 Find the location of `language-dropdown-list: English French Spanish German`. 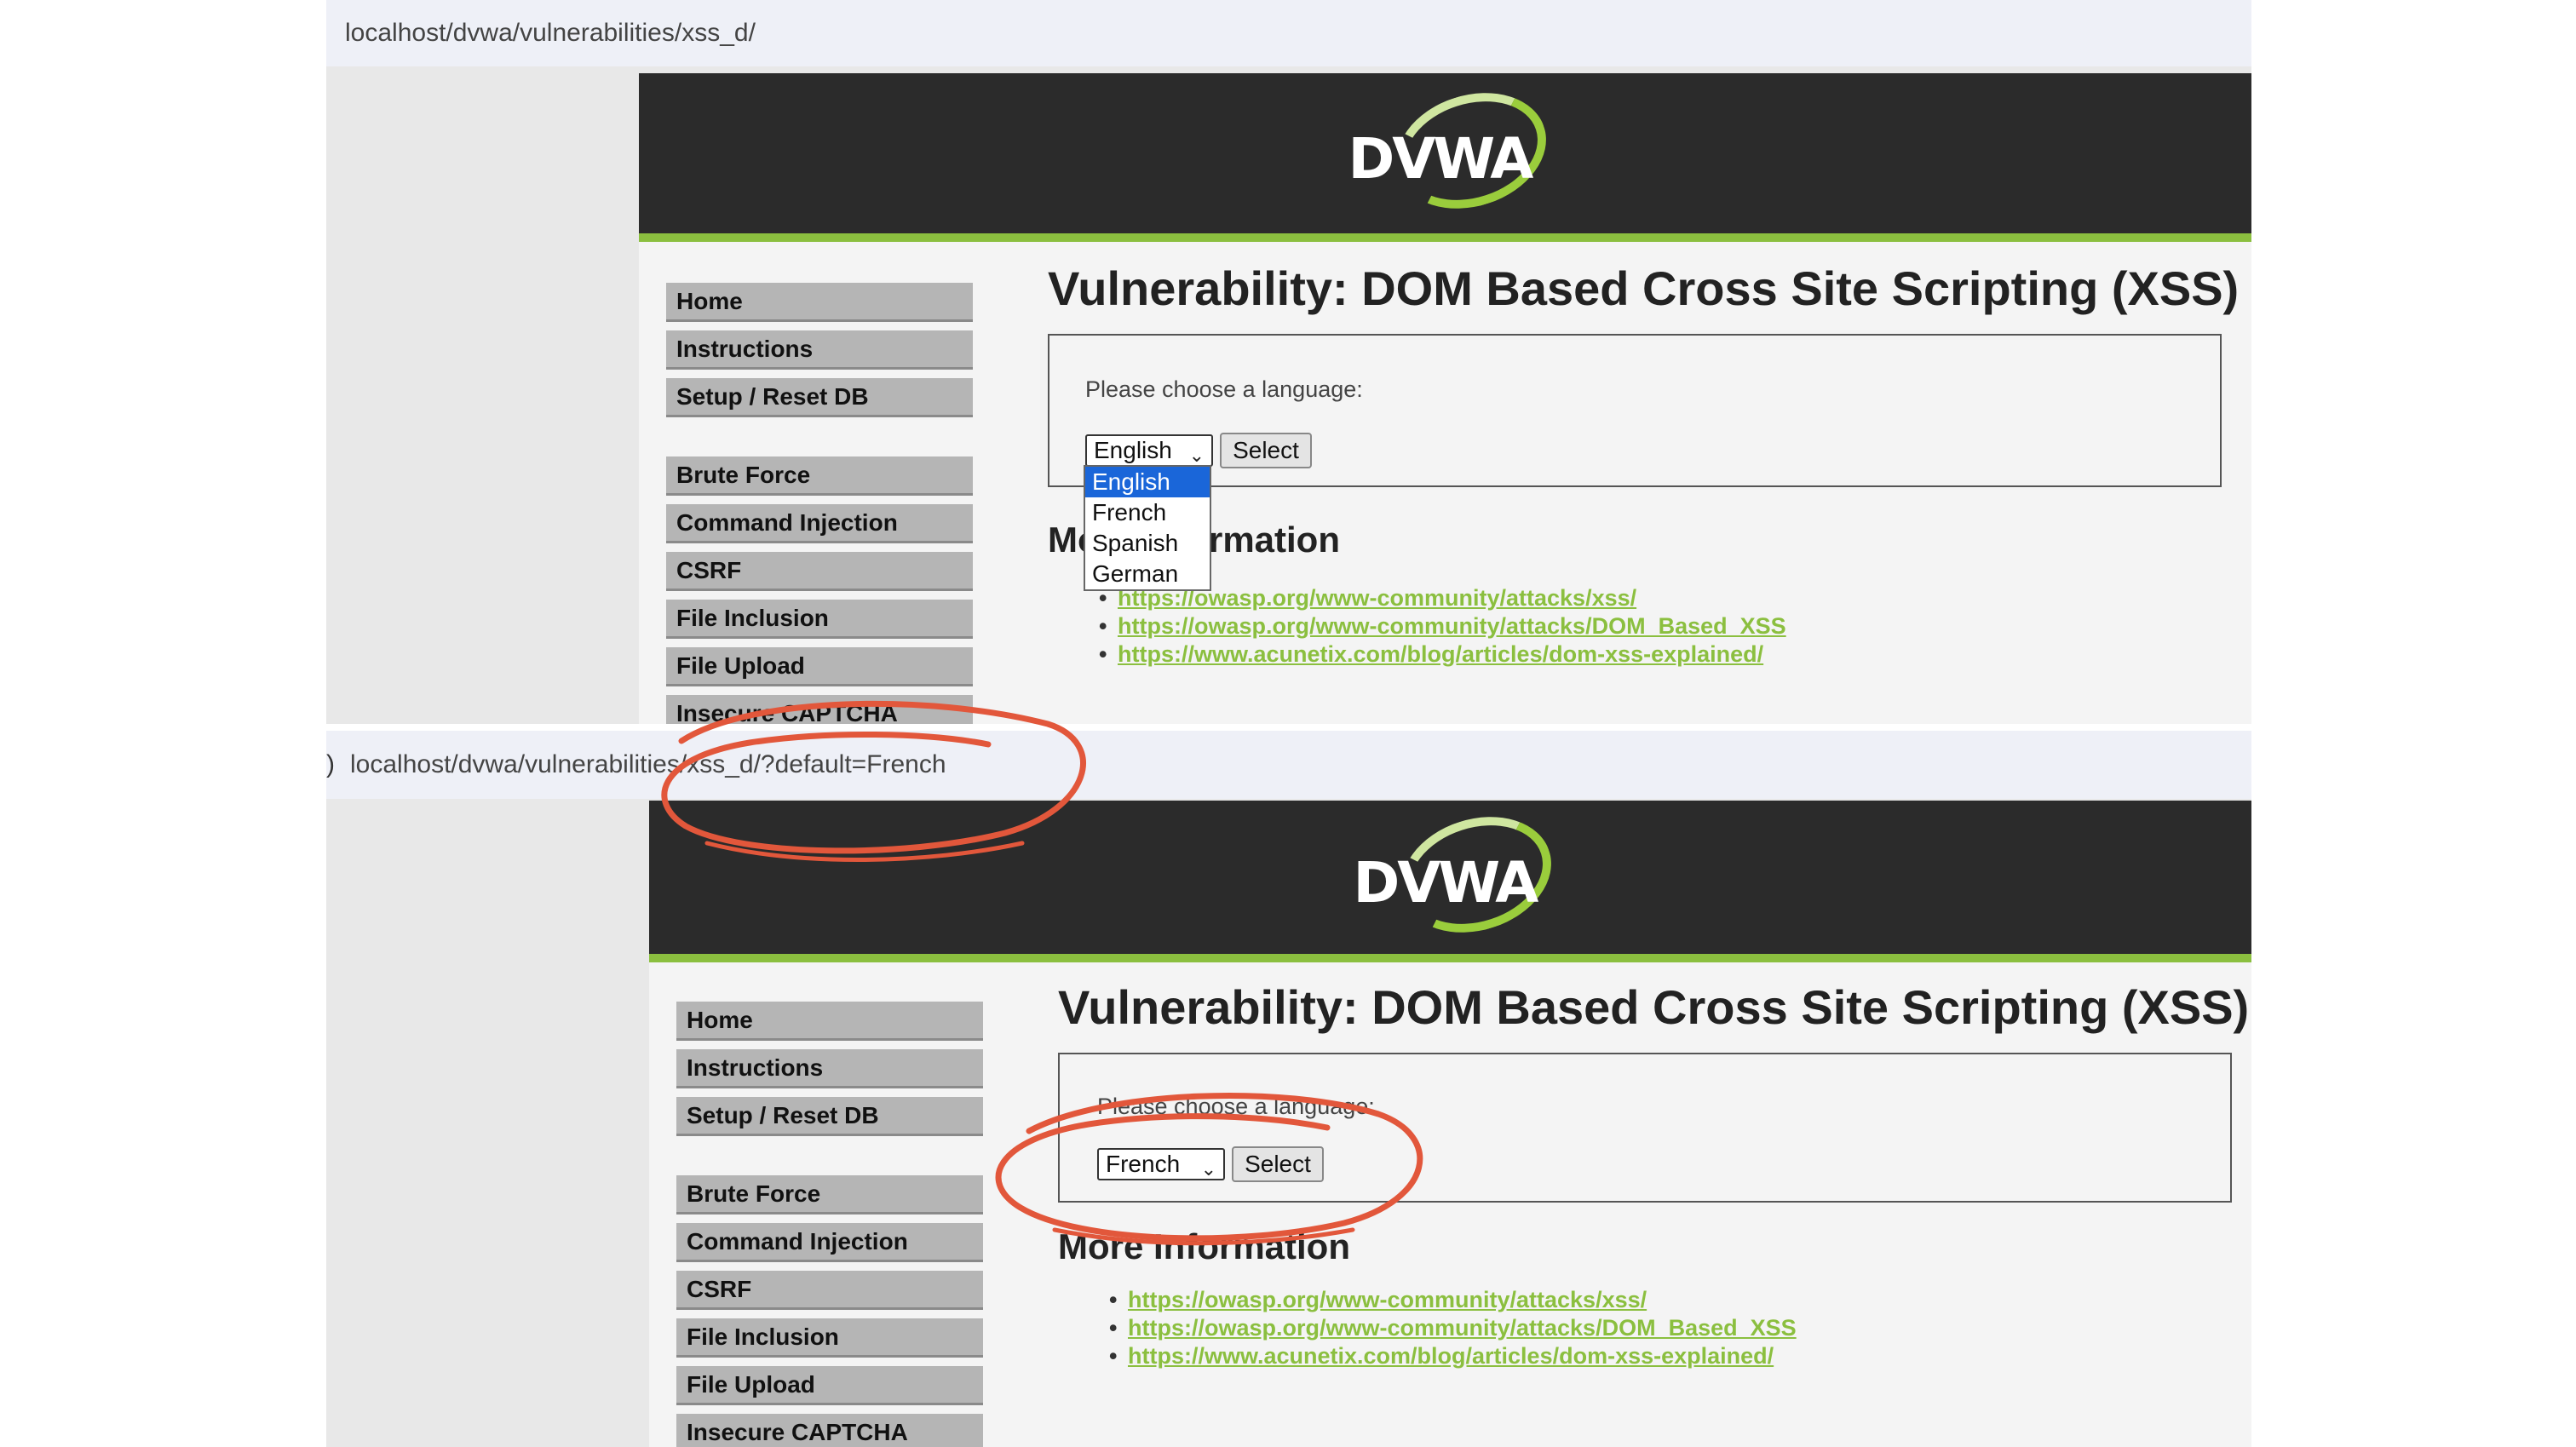

language-dropdown-list: English French Spanish German is located at coordinates (1148, 528).